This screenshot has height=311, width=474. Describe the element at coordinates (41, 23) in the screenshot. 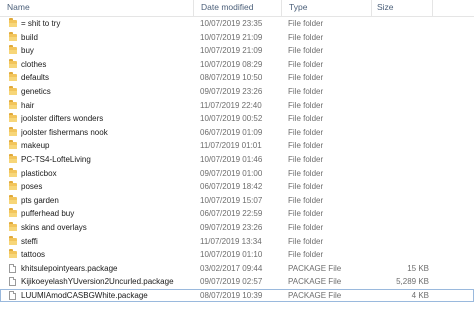

I see `row-name: = shit to try` at that location.